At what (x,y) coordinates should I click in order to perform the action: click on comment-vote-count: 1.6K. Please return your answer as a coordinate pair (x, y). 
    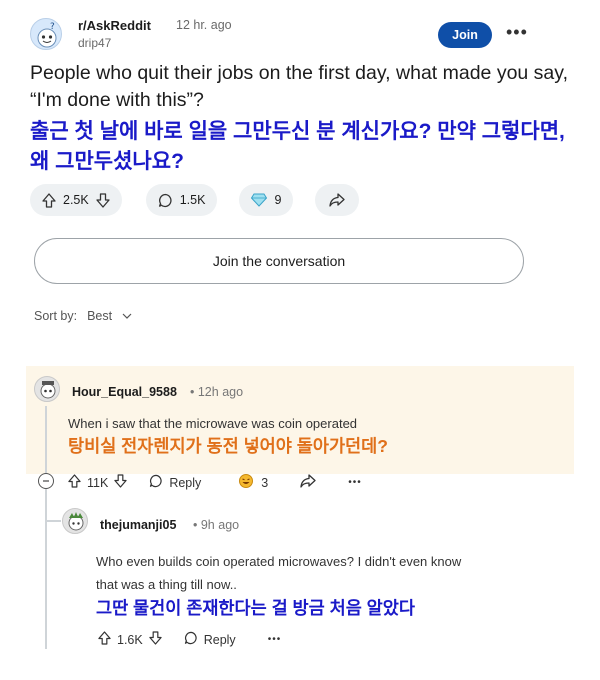
    Looking at the image, I should click on (130, 639).